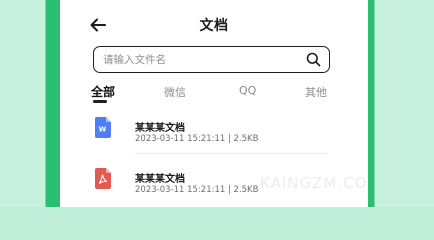  I want to click on file-list-item: W 某某某文档 2023-03-11 15:21:11 | 2.5KB, so click(214, 140).